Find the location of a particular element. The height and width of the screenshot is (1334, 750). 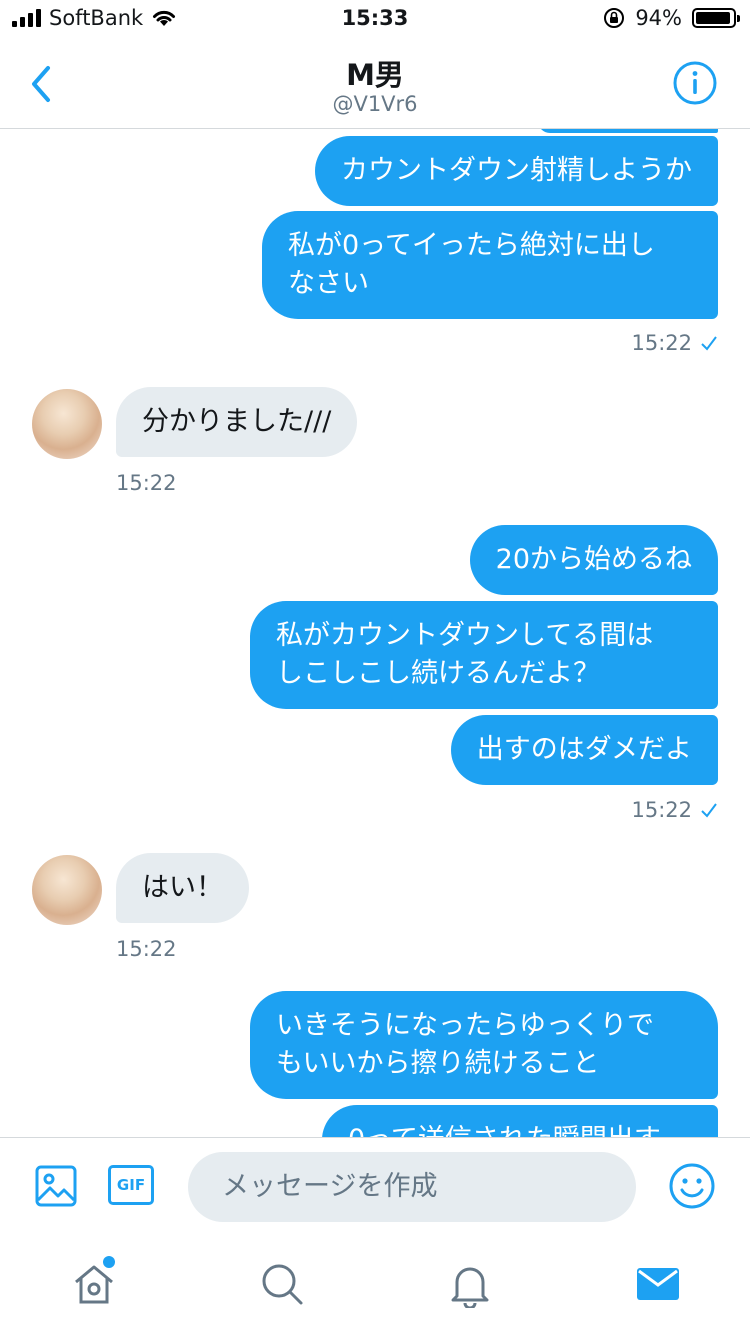

message-text-line: しこしこし続けるんだよ？ is located at coordinates (438, 673).